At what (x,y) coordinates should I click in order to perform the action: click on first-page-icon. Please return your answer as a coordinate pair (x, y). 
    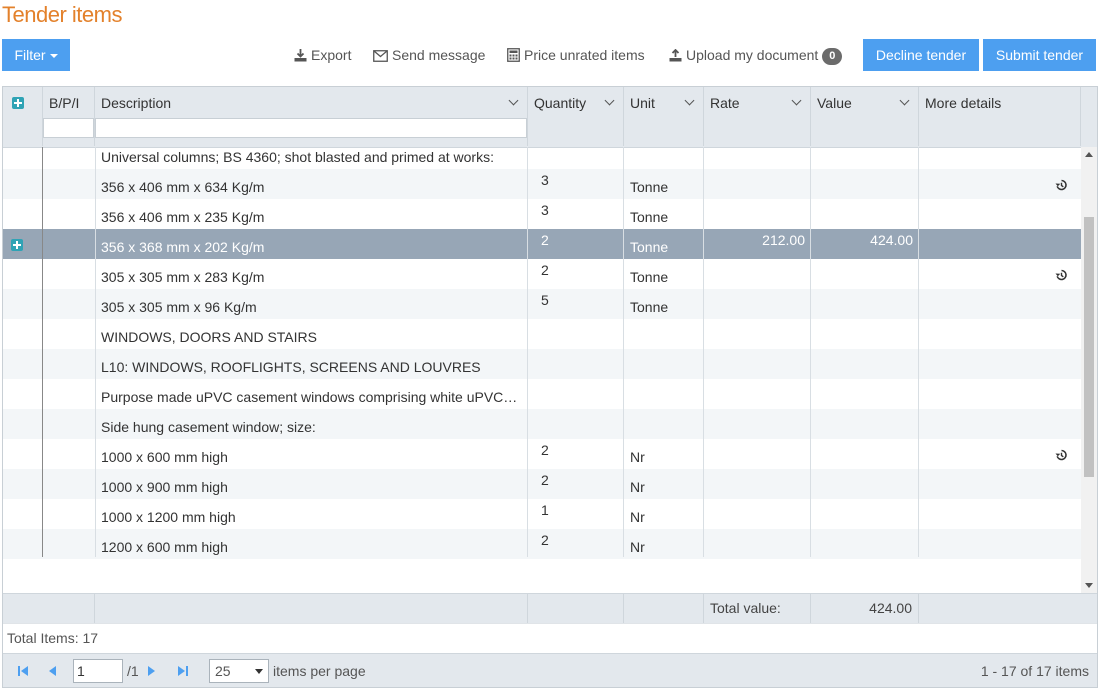
    Looking at the image, I should click on (23, 671).